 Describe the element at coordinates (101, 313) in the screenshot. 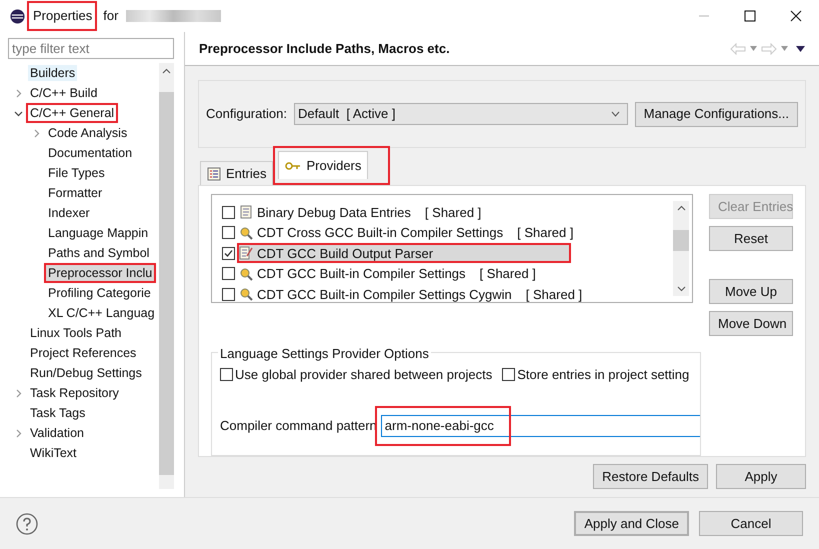

I see `tree-item: XL C/C++ Languag` at that location.